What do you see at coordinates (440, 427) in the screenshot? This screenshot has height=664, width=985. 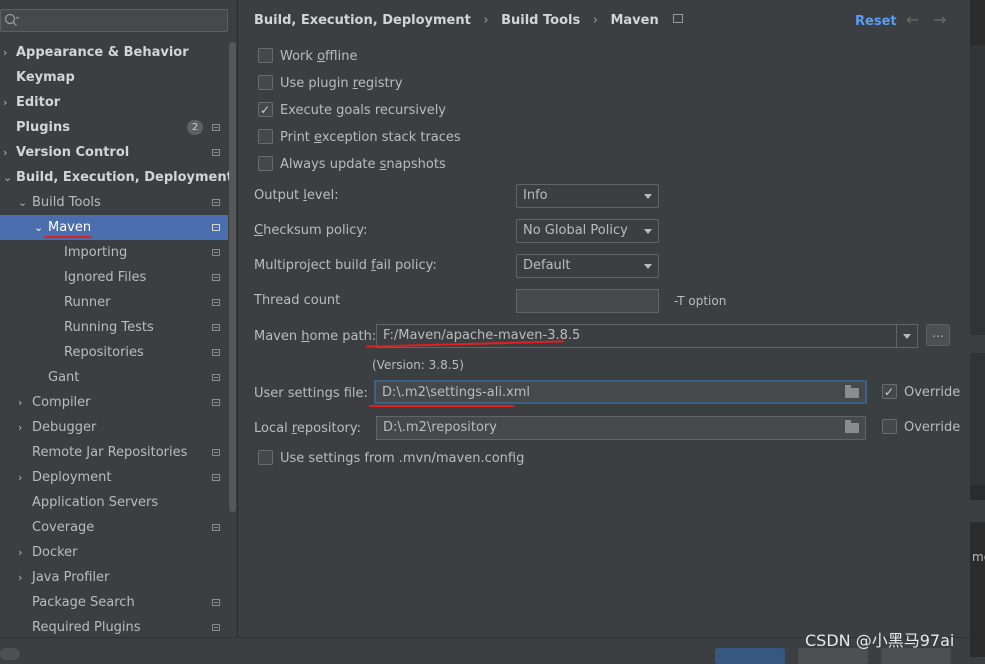 I see `field-value: D:\.m2\repository` at bounding box center [440, 427].